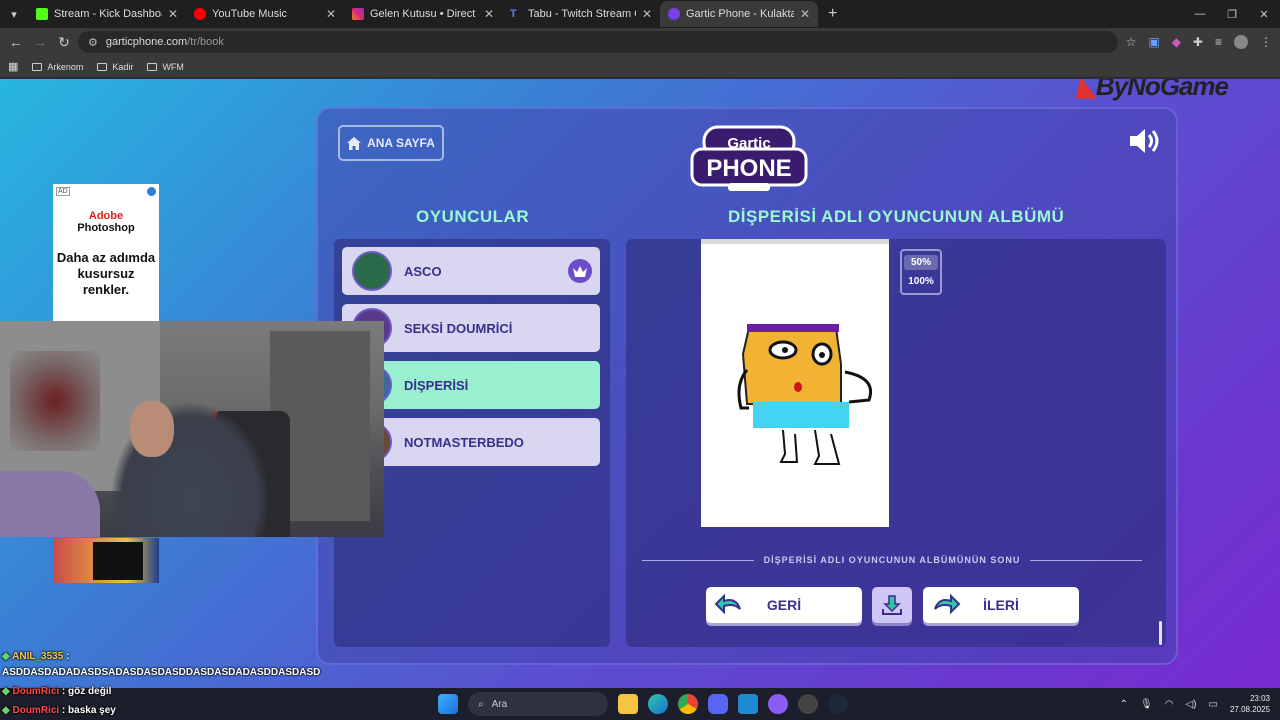 Image resolution: width=1280 pixels, height=720 pixels. I want to click on window-controls: — ❐ ✕, so click(1232, 14).